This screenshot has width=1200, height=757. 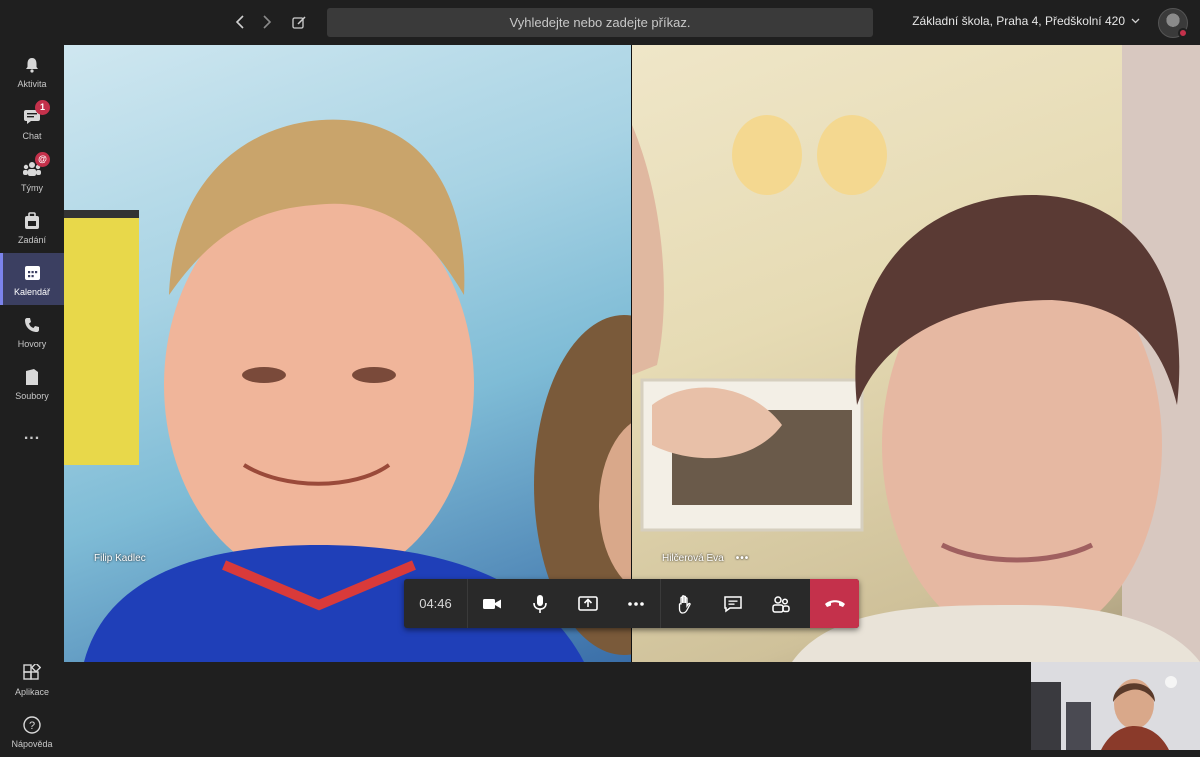 What do you see at coordinates (1018, 21) in the screenshot?
I see `org-name: Základní škola, Praha 4, Předškolní 420` at bounding box center [1018, 21].